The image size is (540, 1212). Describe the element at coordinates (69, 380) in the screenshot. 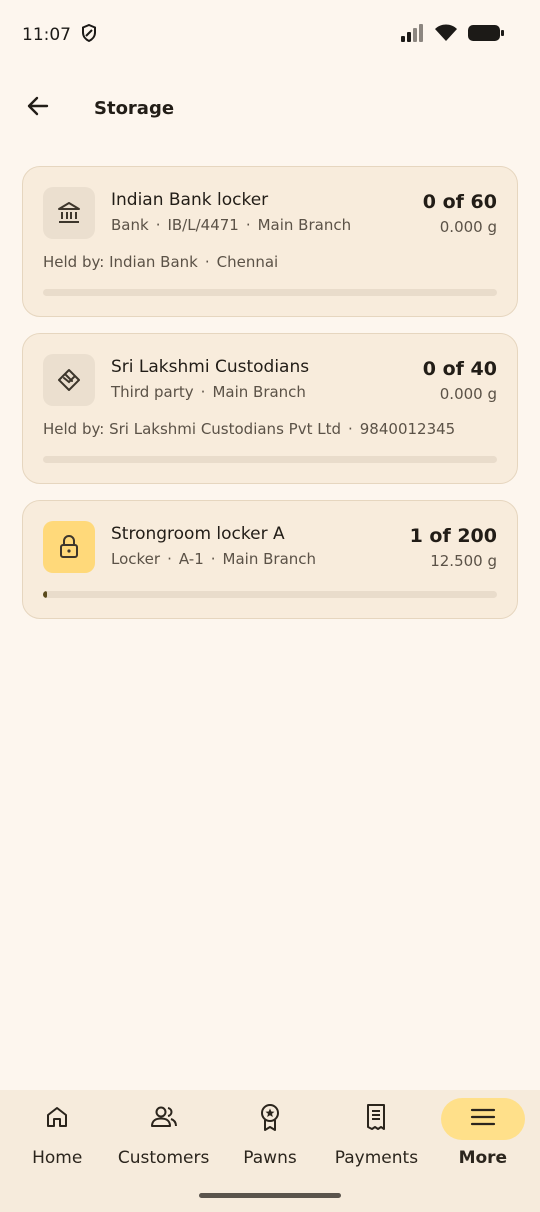

I see `handshake-icon` at that location.